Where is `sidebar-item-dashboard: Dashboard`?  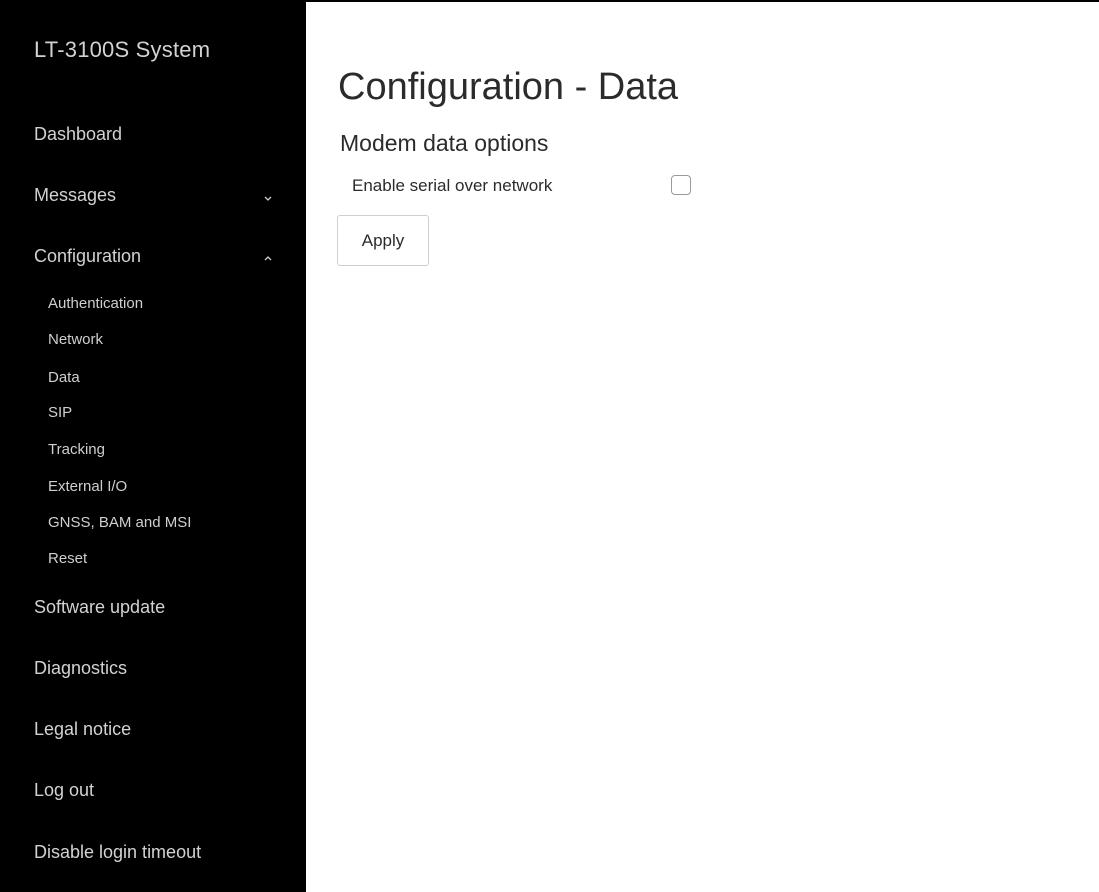
sidebar-item-dashboard: Dashboard is located at coordinates (78, 134).